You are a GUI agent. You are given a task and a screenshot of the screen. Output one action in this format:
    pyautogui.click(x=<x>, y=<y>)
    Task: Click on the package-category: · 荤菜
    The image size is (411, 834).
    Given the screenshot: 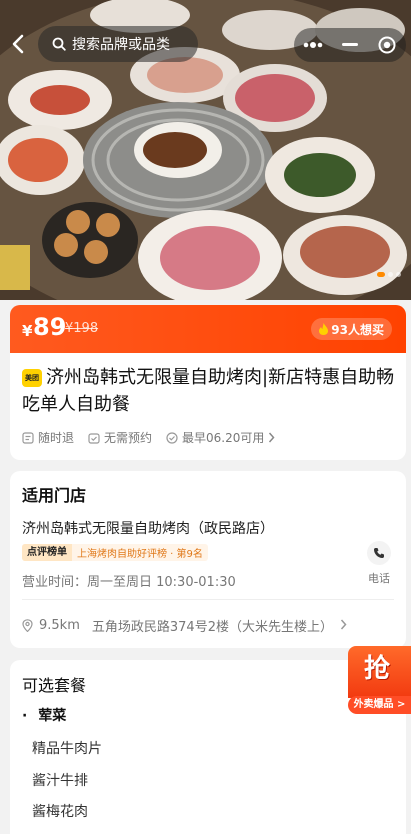 What is the action you would take?
    pyautogui.click(x=44, y=715)
    